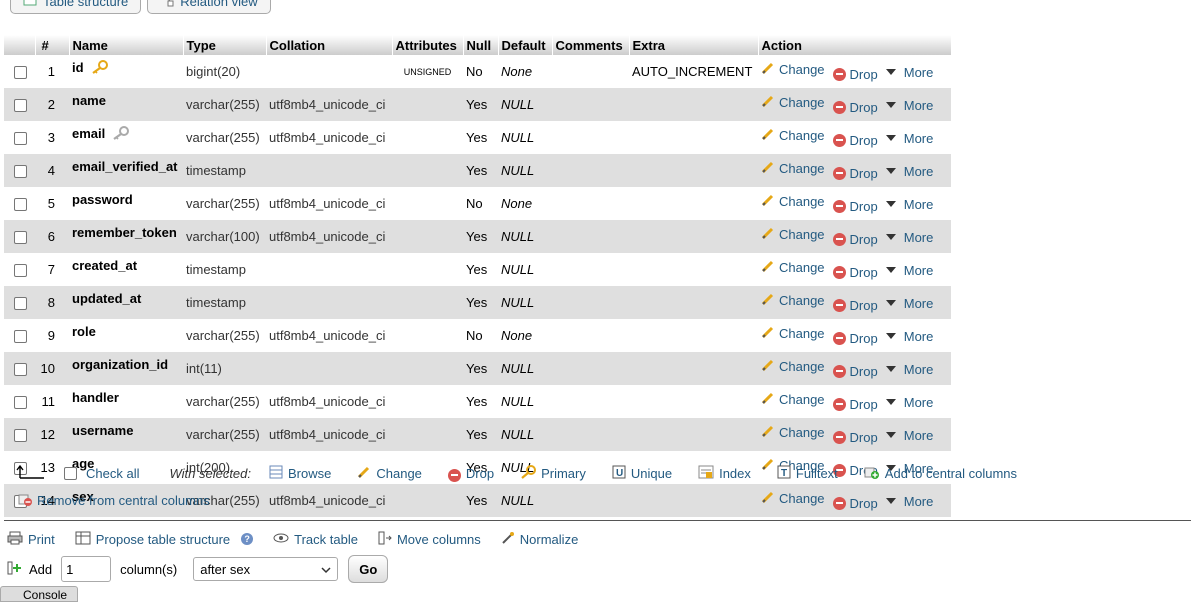 The width and height of the screenshot is (1197, 603). What do you see at coordinates (106, 298) in the screenshot?
I see `column-name: updated_at` at bounding box center [106, 298].